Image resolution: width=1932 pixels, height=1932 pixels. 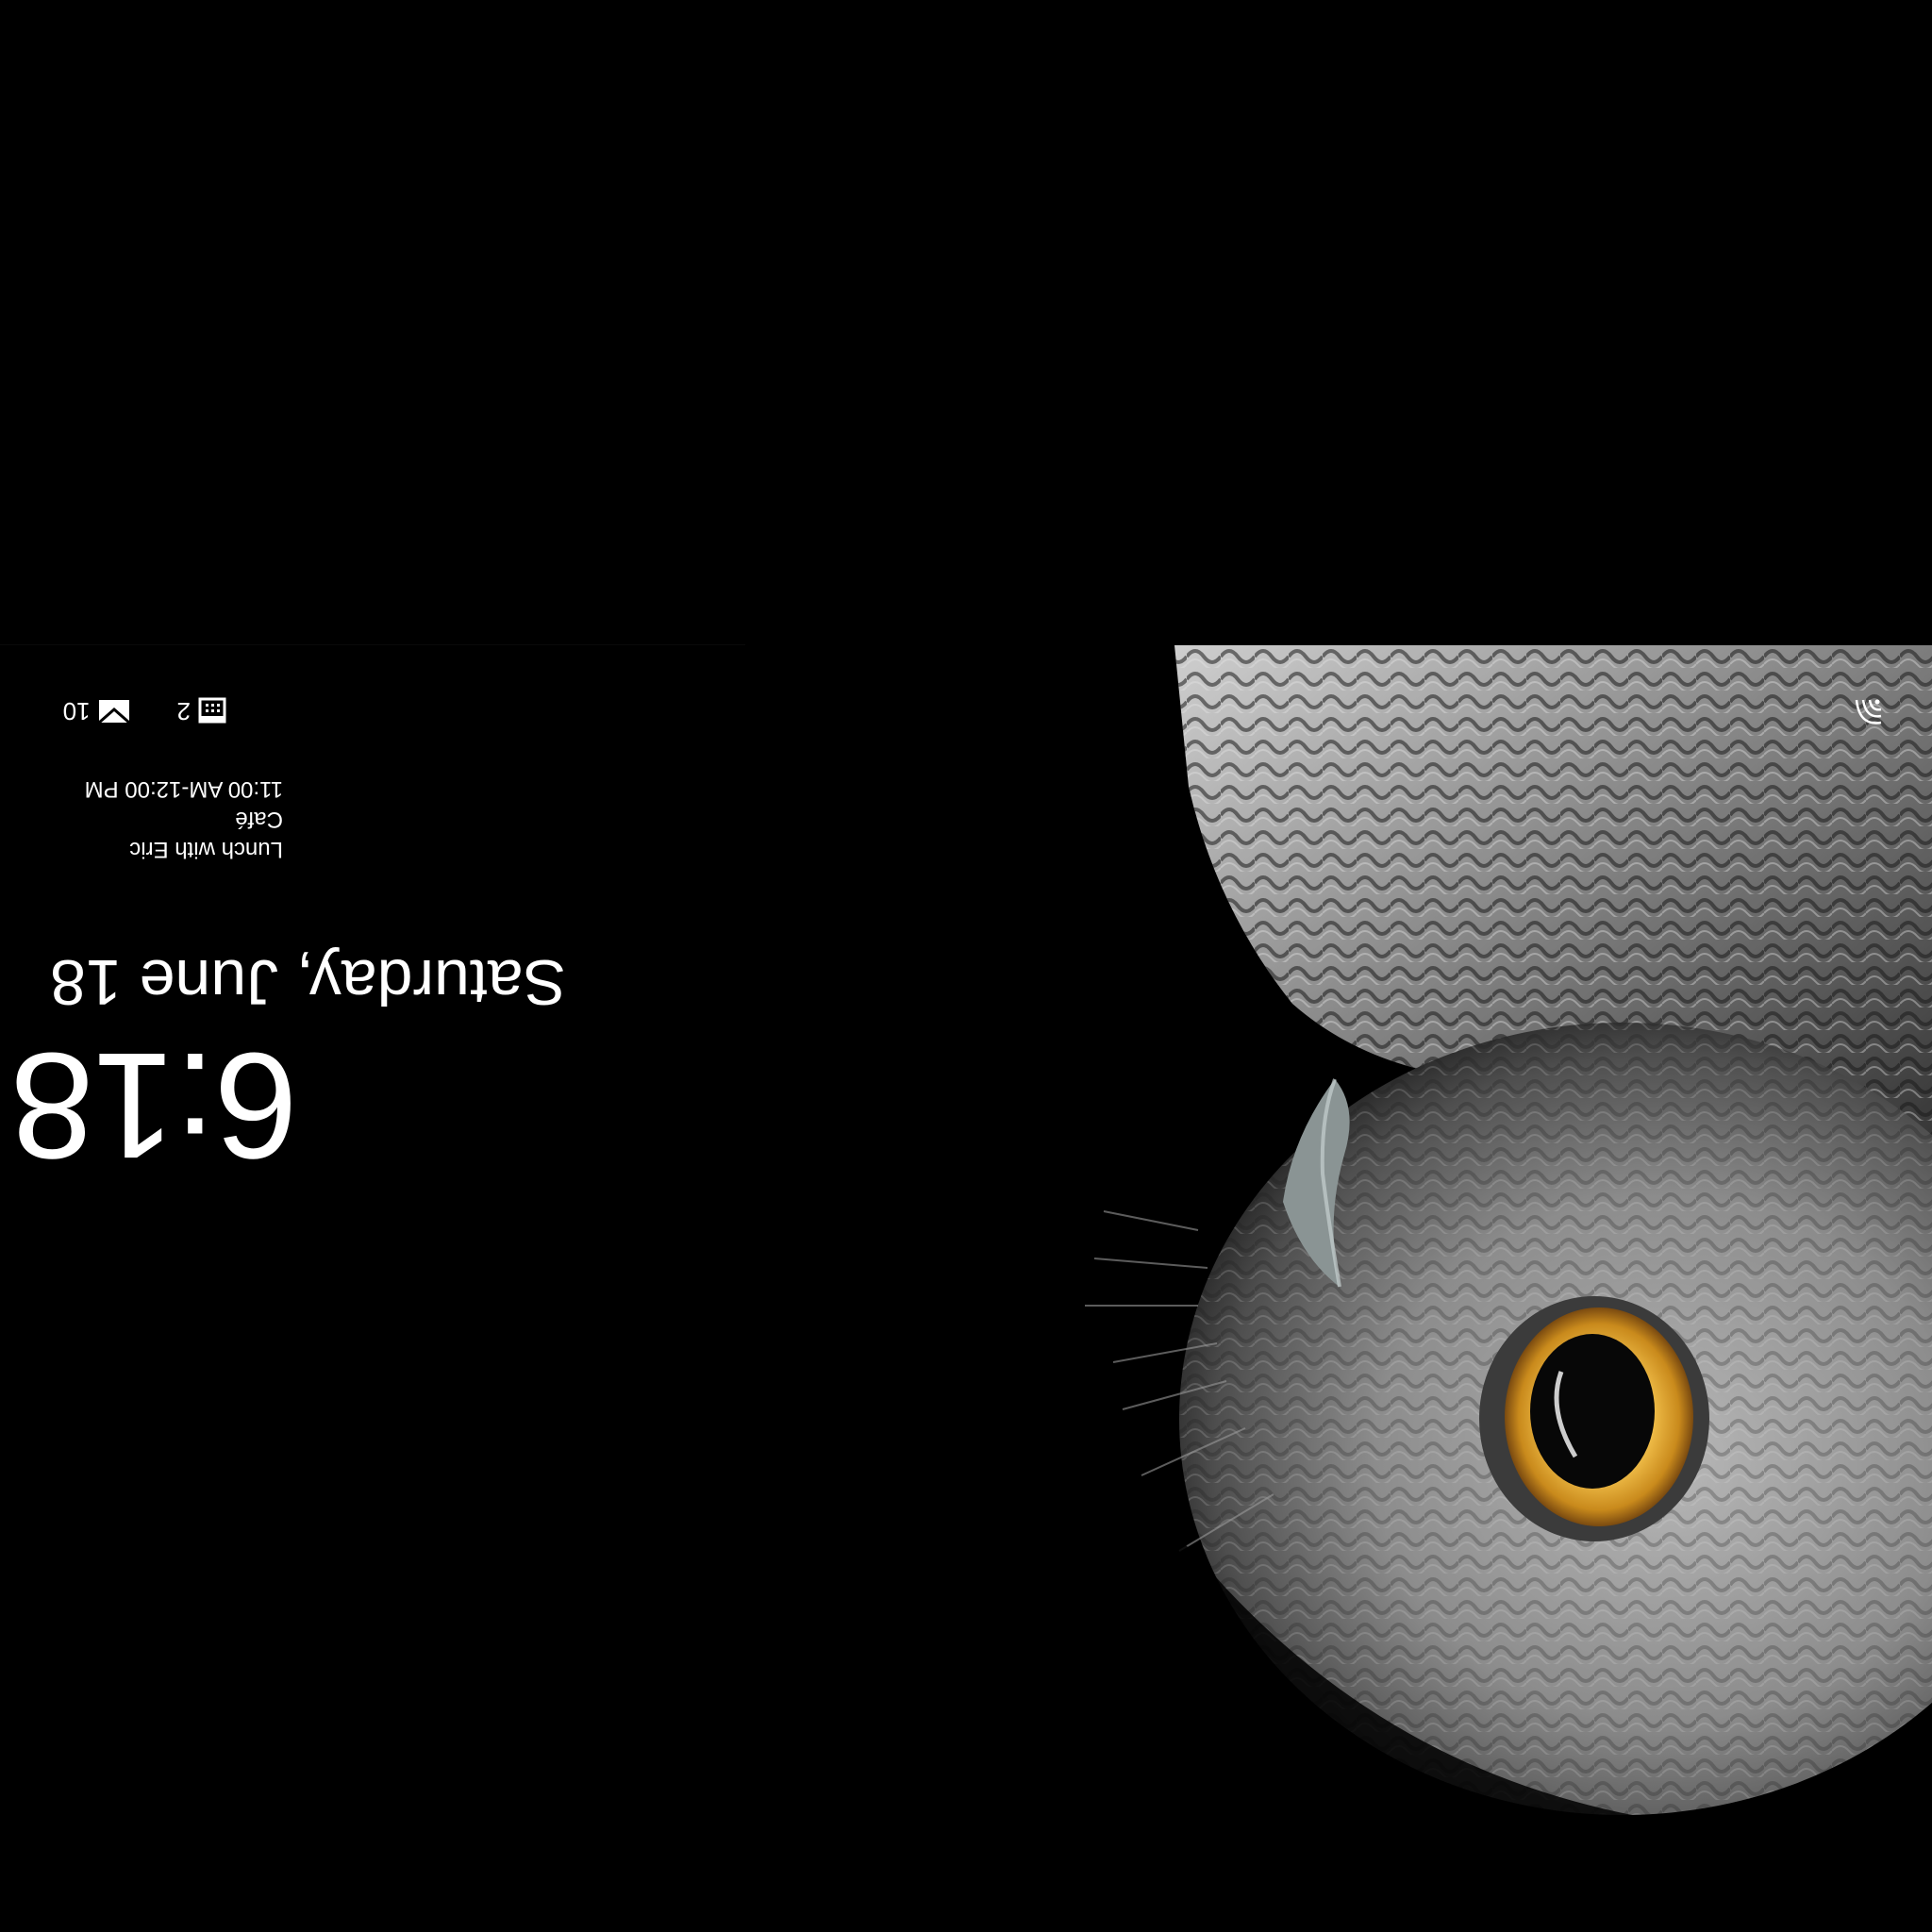 What do you see at coordinates (259, 819) in the screenshot?
I see `event-location: Café` at bounding box center [259, 819].